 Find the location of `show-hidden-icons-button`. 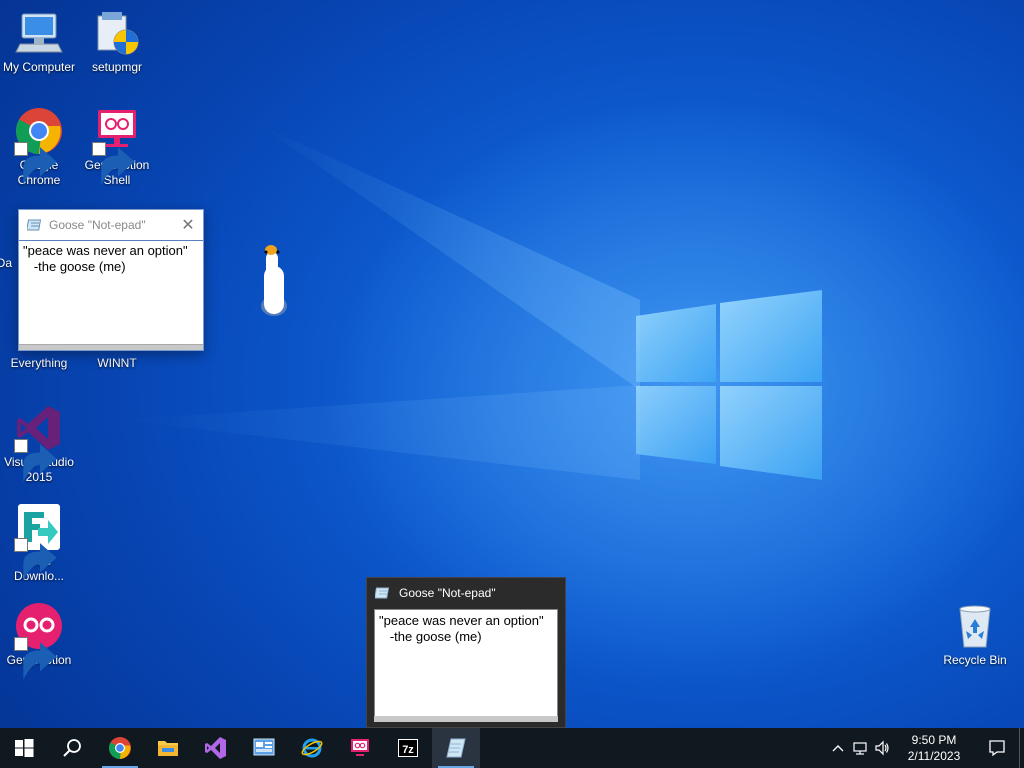

show-hidden-icons-button is located at coordinates (838, 748).